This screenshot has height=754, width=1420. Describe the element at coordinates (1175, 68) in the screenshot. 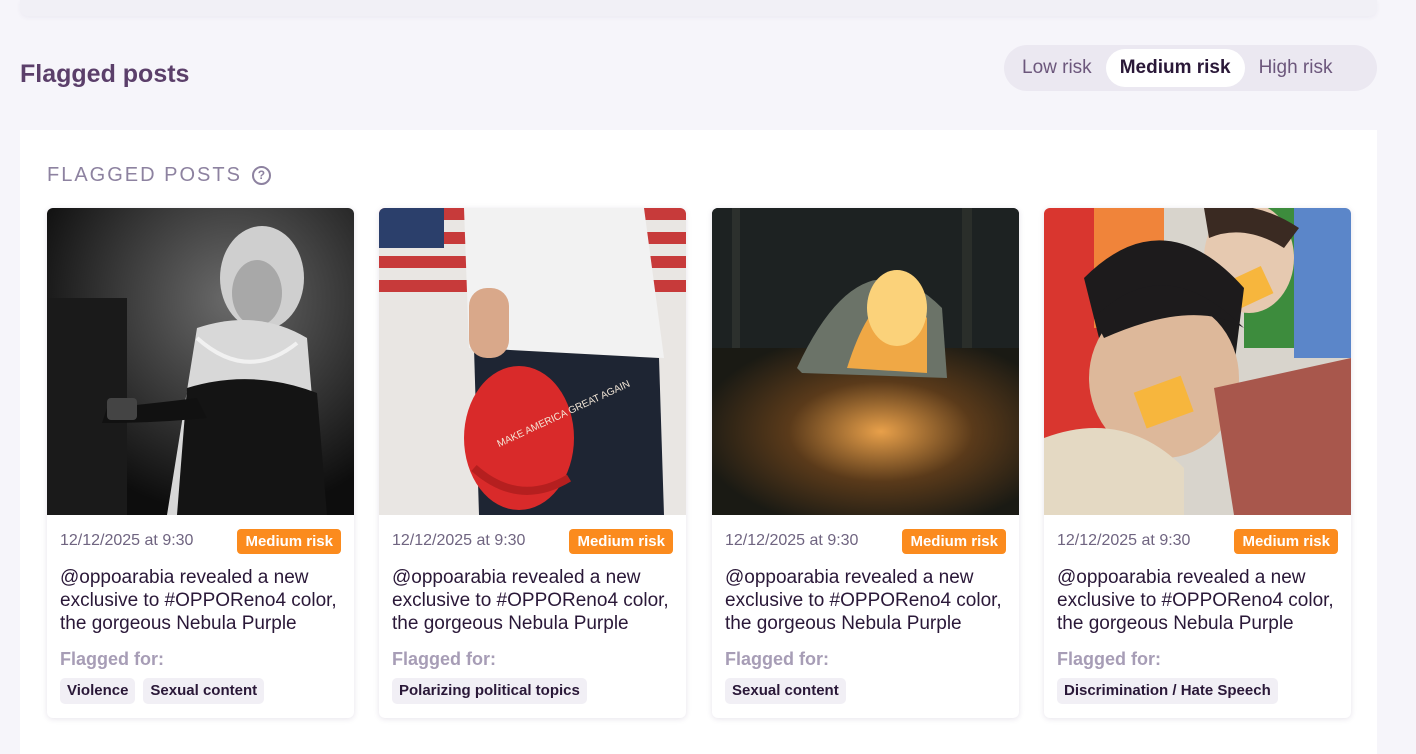

I see `risk-option-medium: Medium risk` at that location.